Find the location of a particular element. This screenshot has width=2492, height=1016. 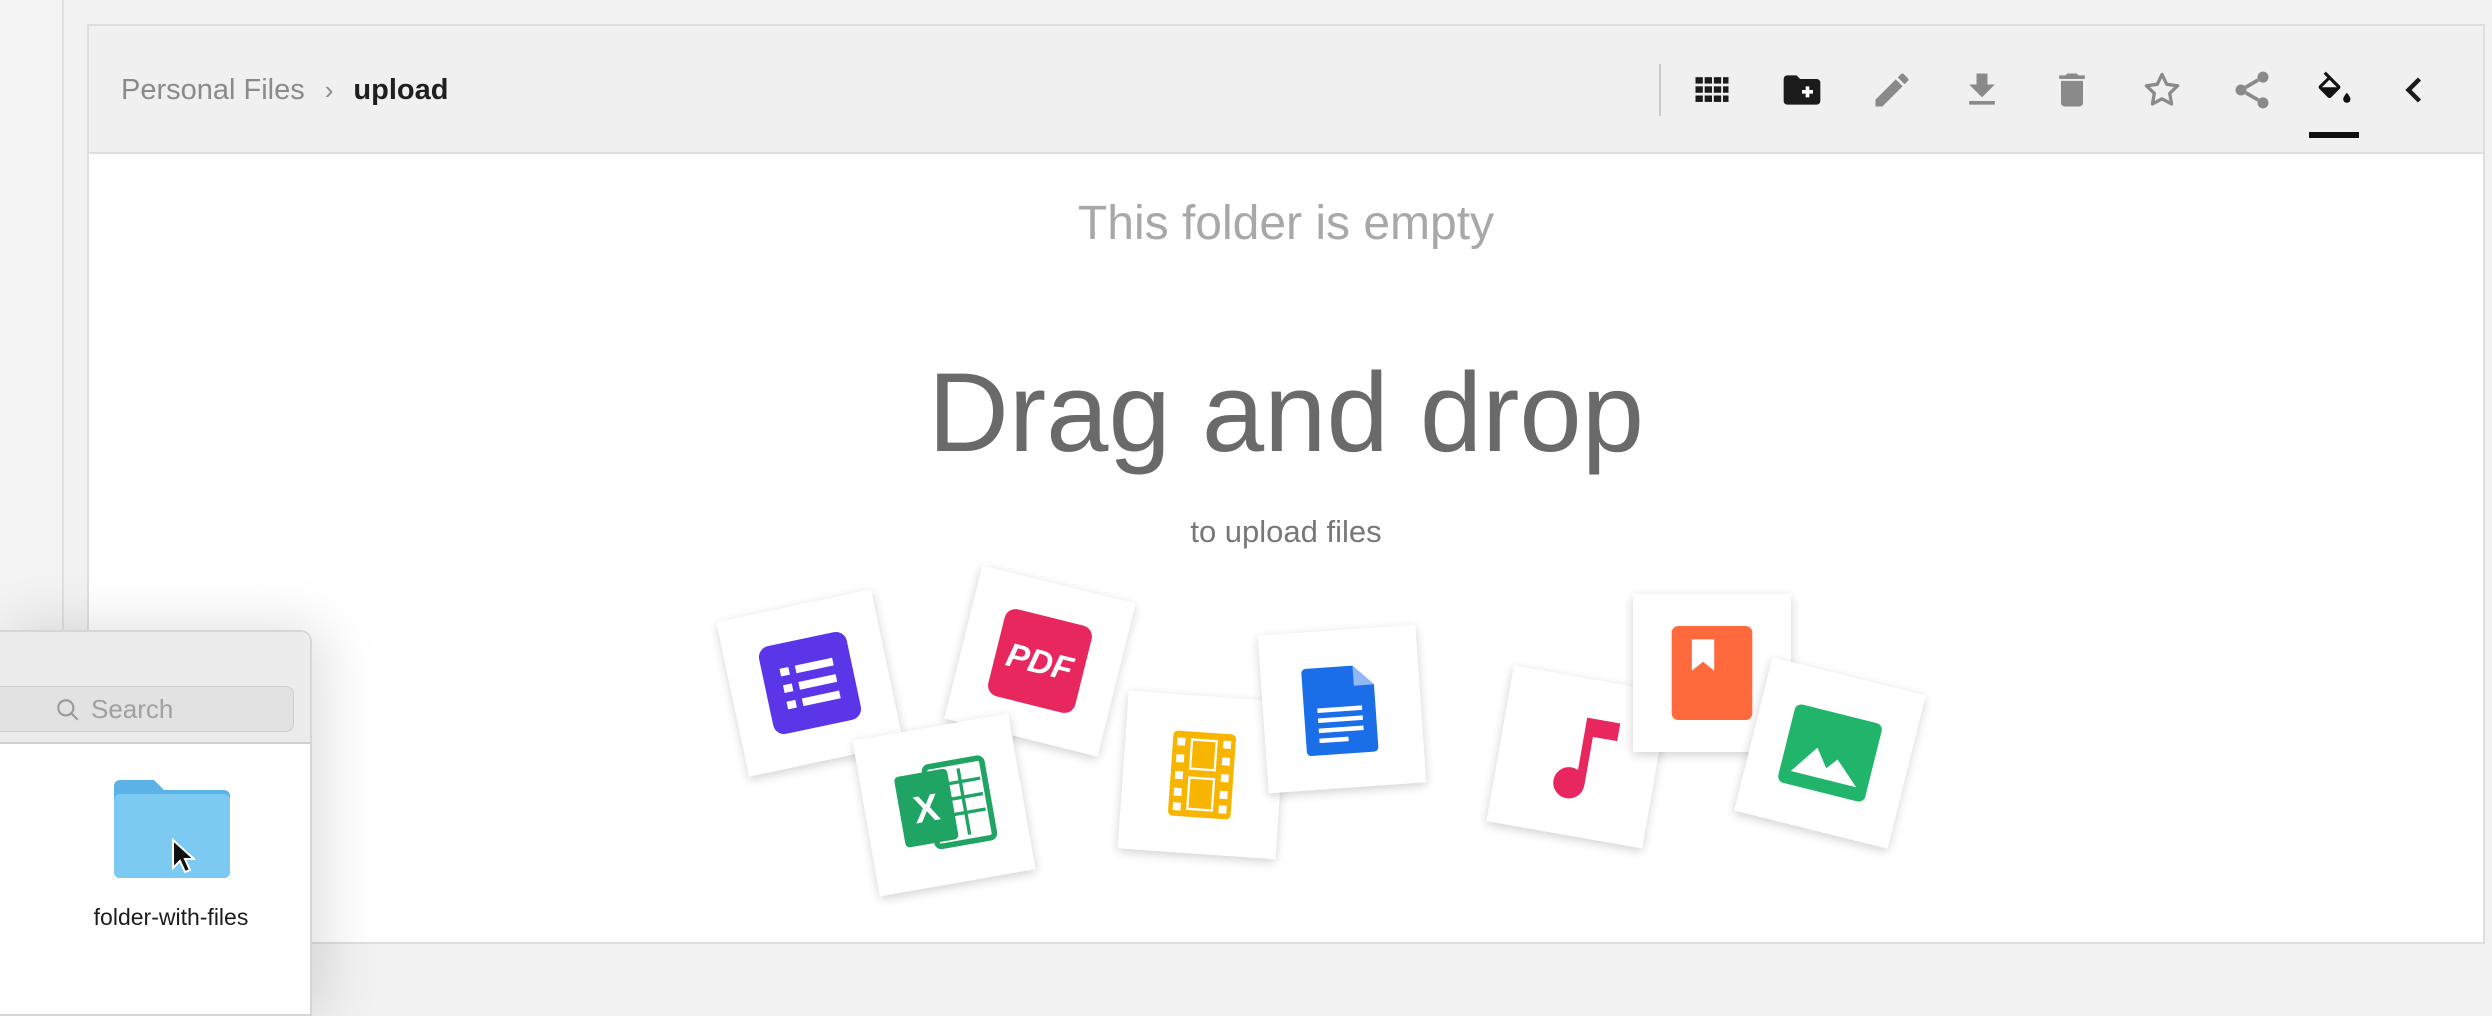

video-file-card is located at coordinates (1202, 775).